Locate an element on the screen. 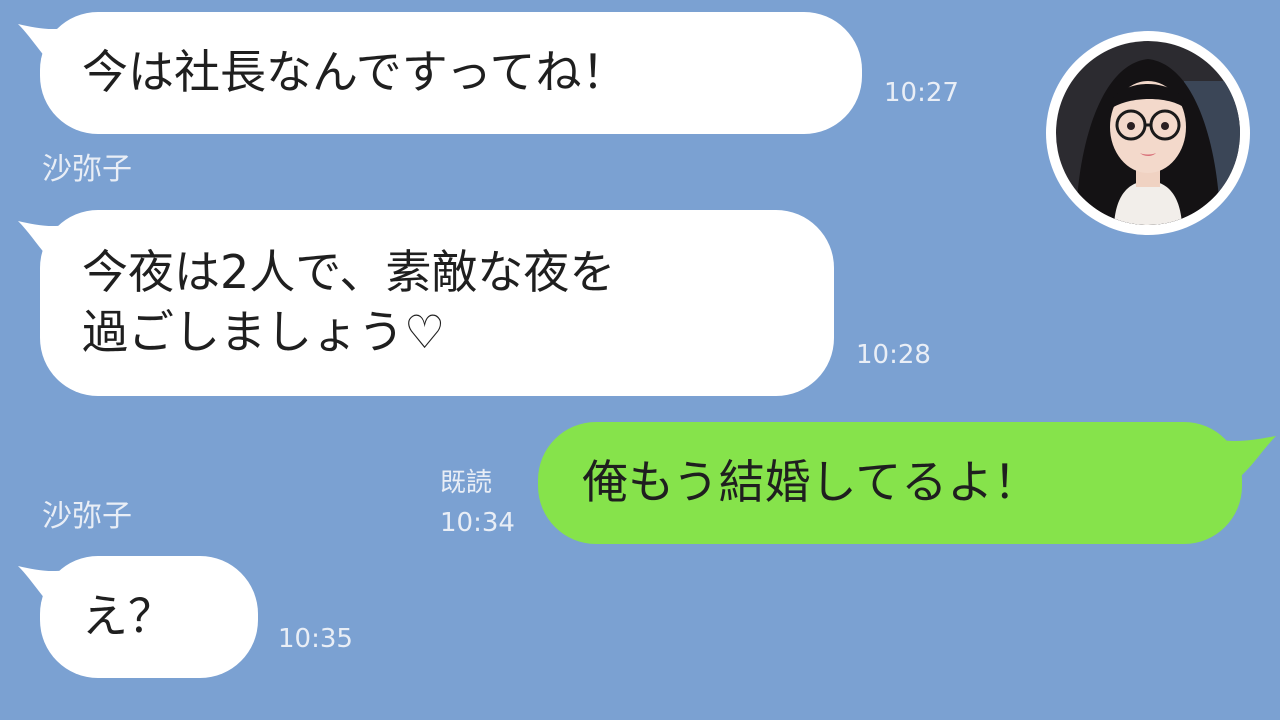 This screenshot has width=1280, height=720. woman-with-glasses-avatar-icon is located at coordinates (1148, 133).